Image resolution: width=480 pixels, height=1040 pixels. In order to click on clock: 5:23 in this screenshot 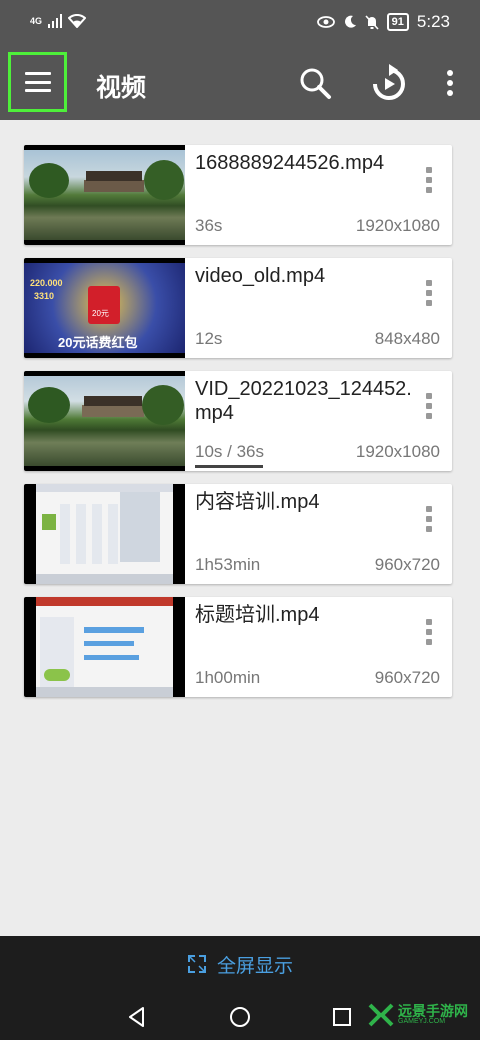, I will do `click(433, 21)`.